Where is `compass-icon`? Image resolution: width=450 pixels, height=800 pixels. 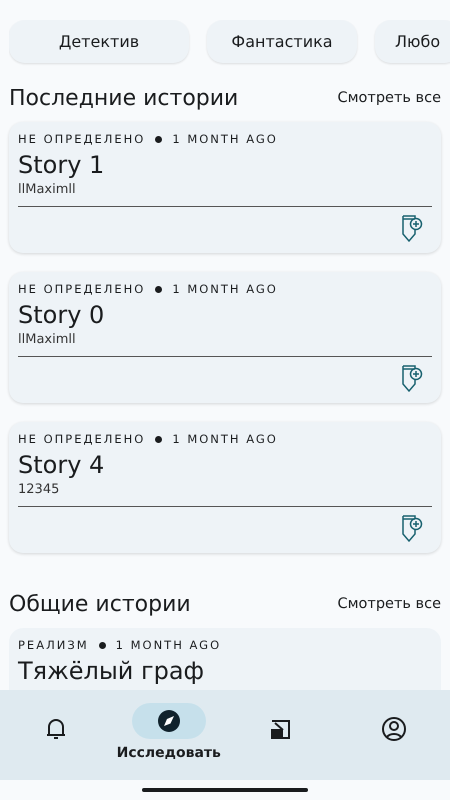 compass-icon is located at coordinates (168, 721).